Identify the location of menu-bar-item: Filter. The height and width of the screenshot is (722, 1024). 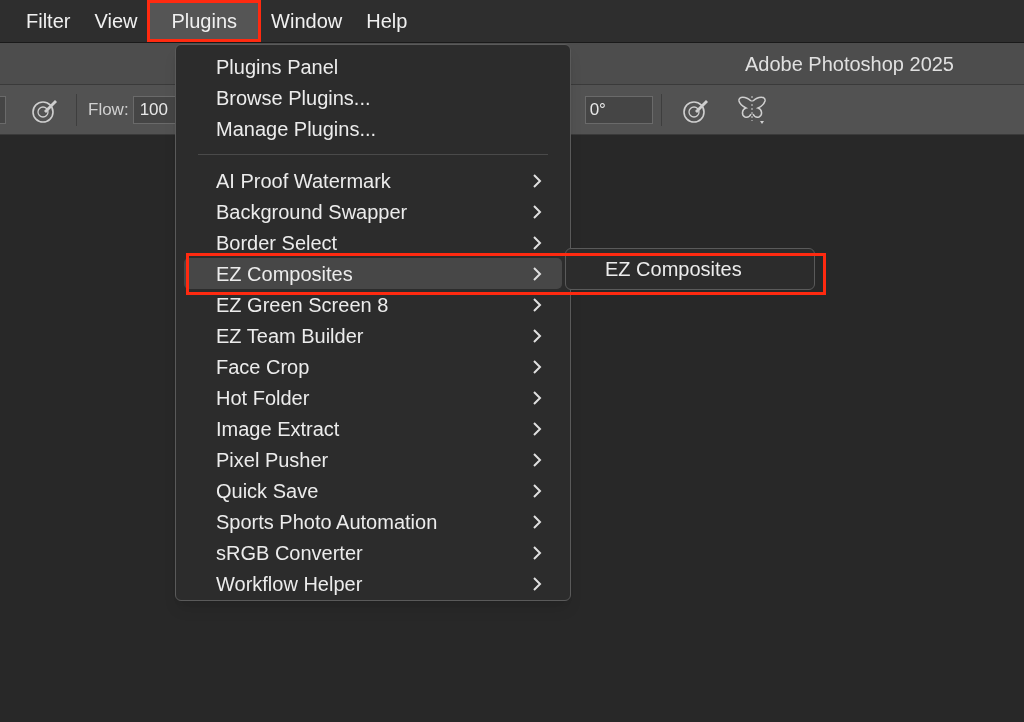
(48, 21).